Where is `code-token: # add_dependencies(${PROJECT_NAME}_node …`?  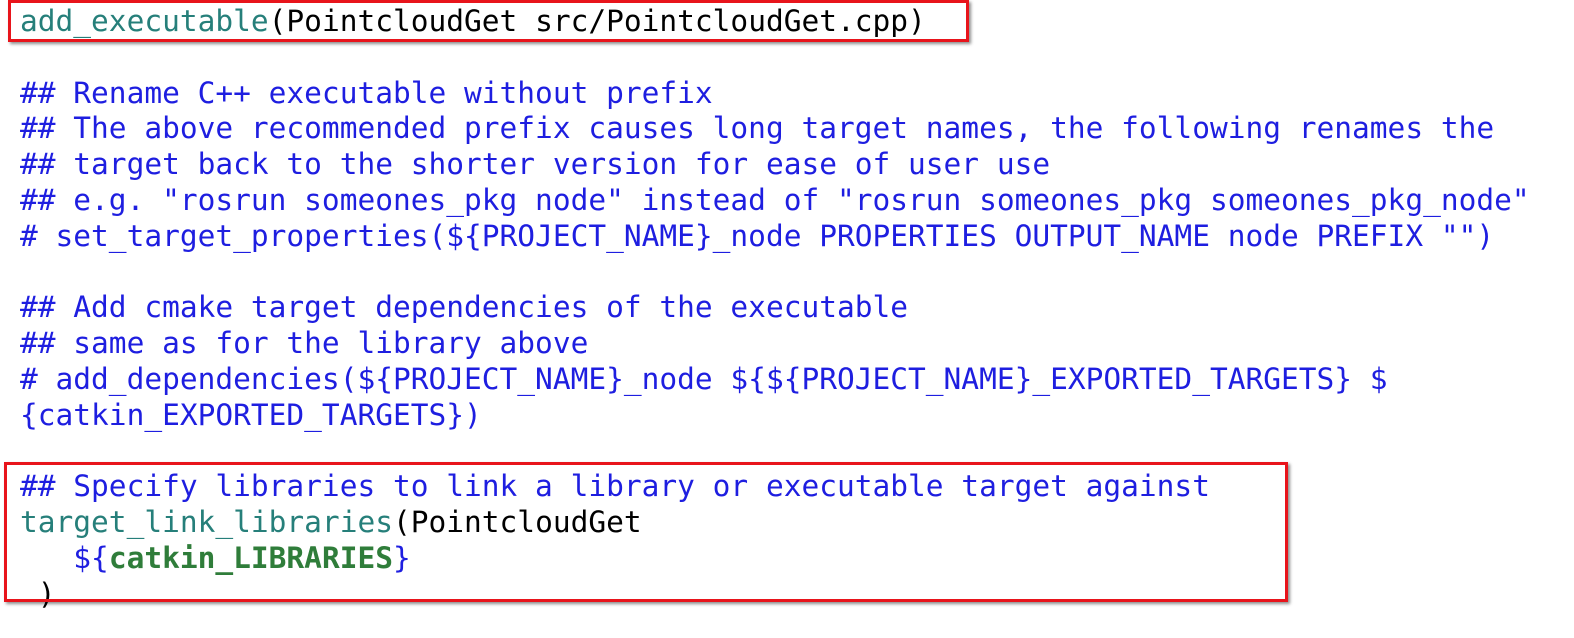 code-token: # add_dependencies(${PROJECT_NAME}_node … is located at coordinates (704, 379).